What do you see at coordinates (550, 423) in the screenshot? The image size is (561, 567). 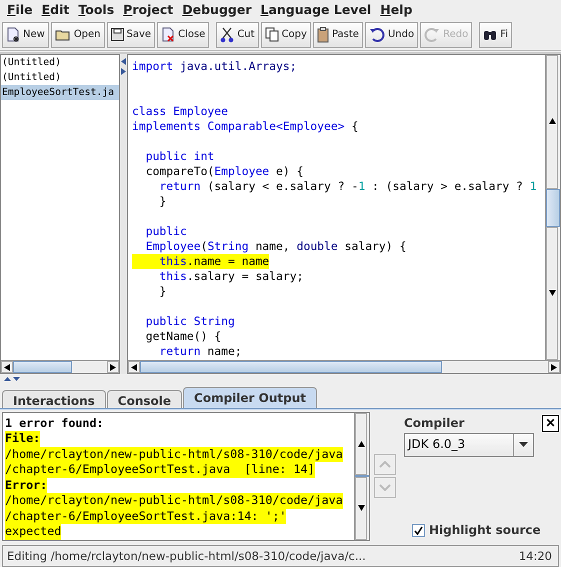 I see `close-button: ✕` at bounding box center [550, 423].